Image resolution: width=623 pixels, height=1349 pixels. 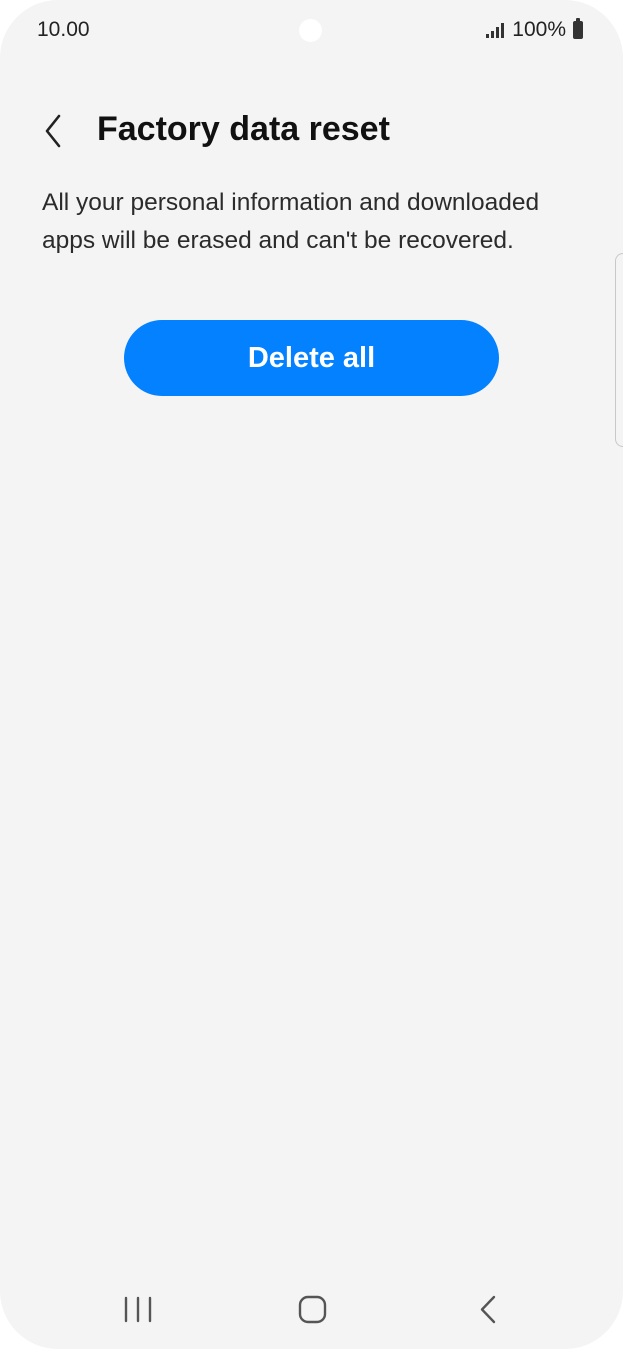 I want to click on navigation-bar, so click(x=311, y=1309).